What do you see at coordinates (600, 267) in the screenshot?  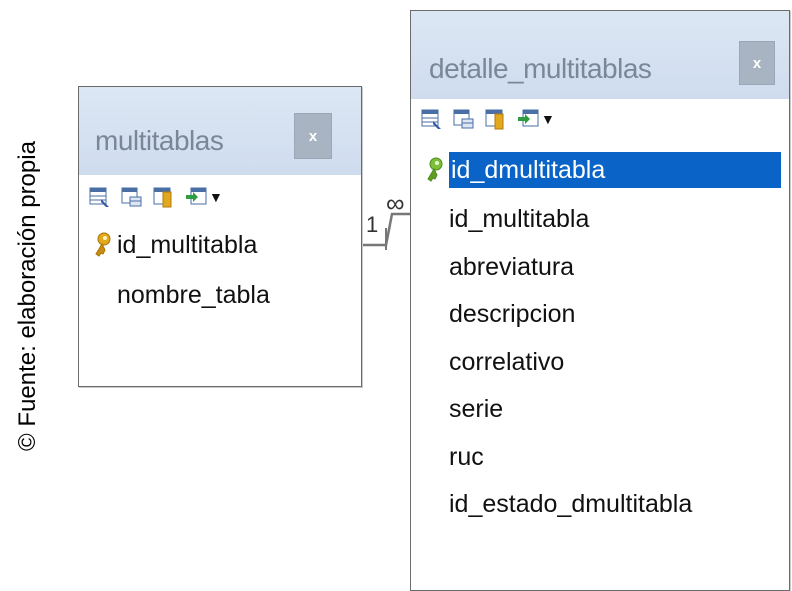 I see `column-row: abreviatura` at bounding box center [600, 267].